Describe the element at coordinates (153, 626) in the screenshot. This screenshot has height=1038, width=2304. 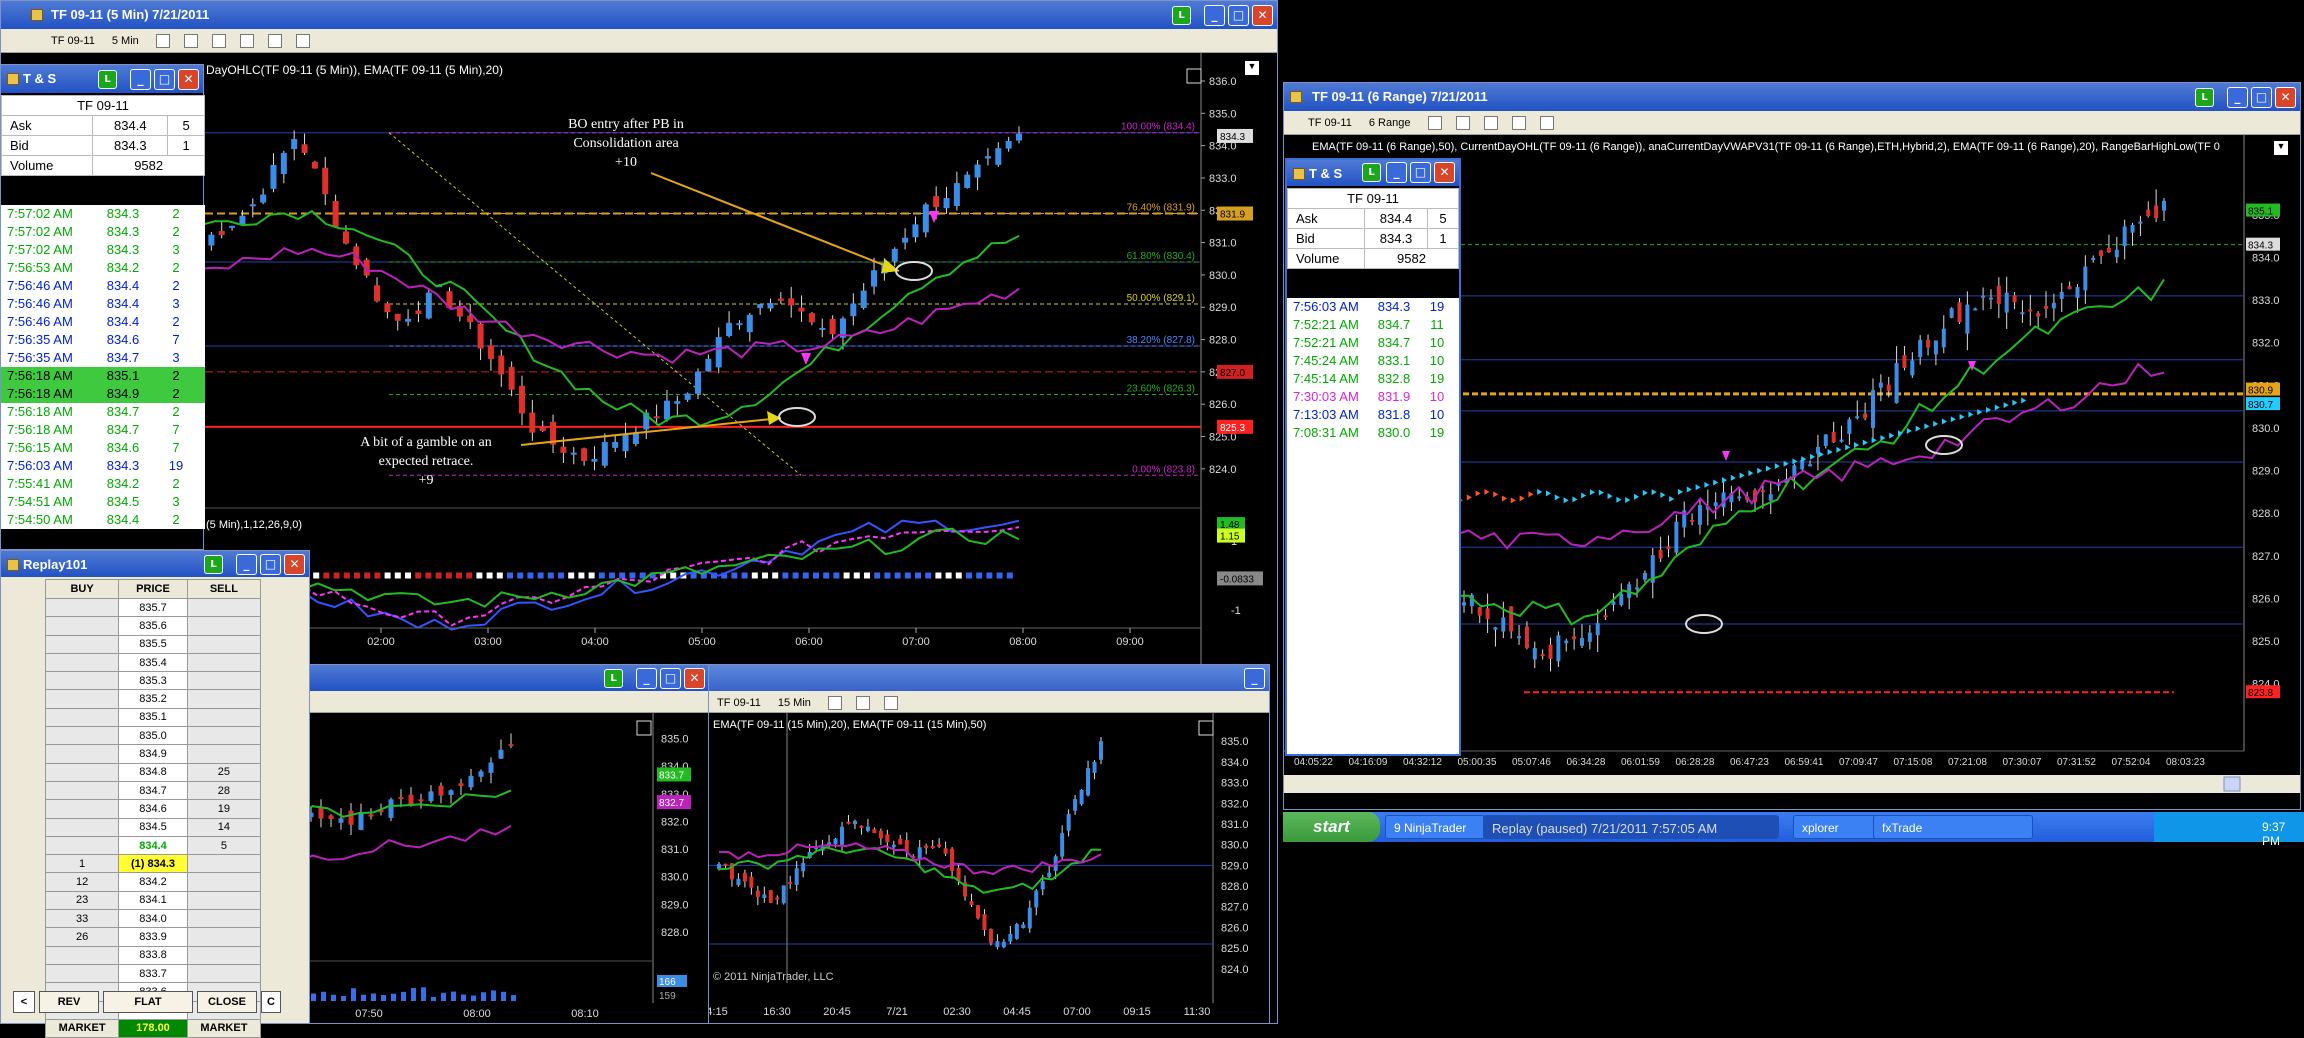
I see `dom-price-cell: 835.6` at that location.